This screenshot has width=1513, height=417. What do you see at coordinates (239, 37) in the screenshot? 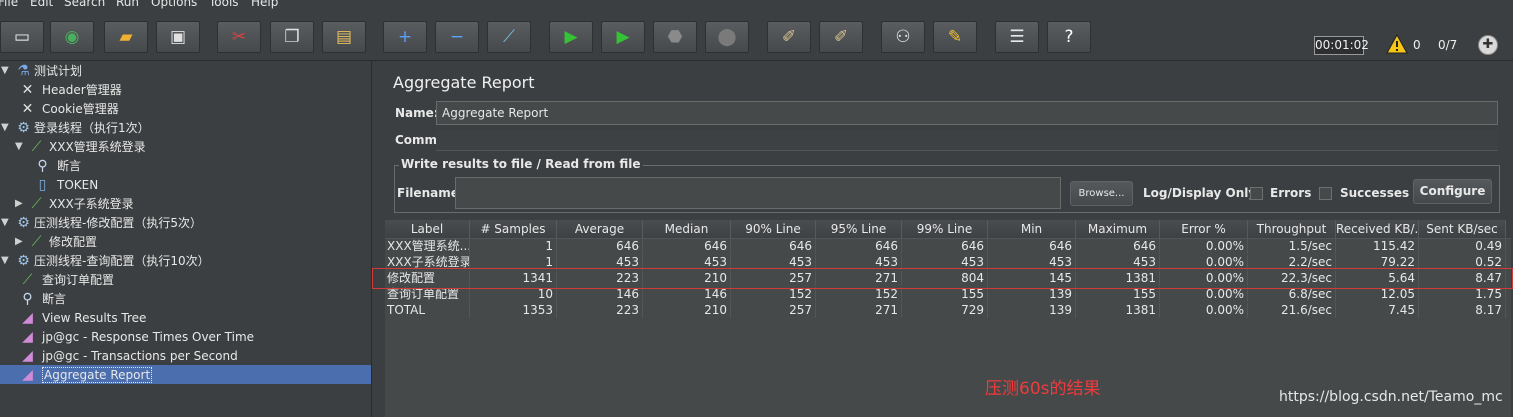
I see `cut-button: ✂` at bounding box center [239, 37].